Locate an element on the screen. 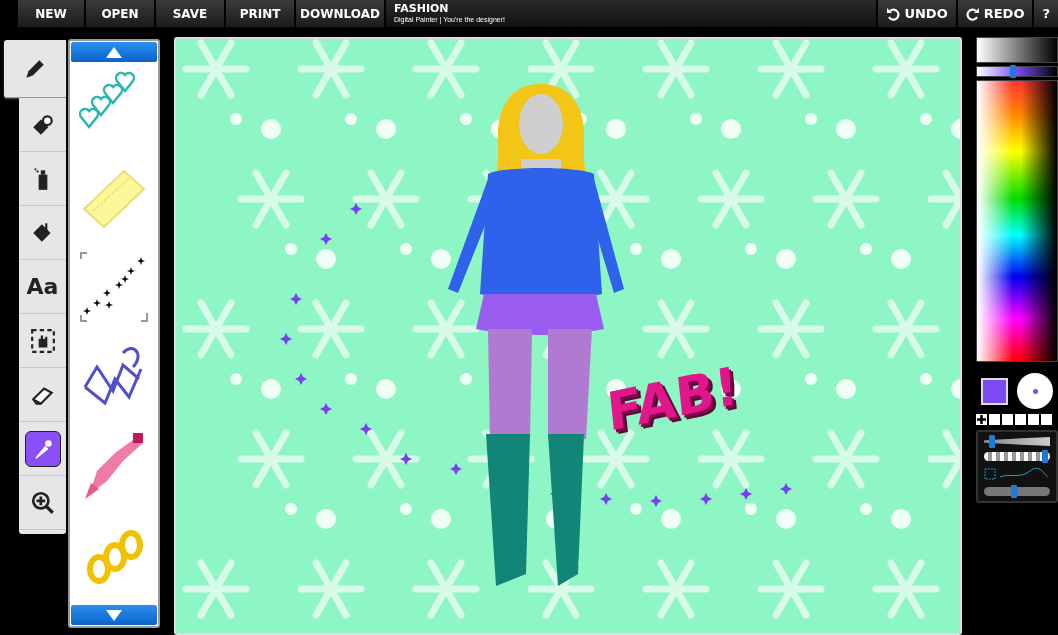 The width and height of the screenshot is (1058, 635). grayscale-bar is located at coordinates (1017, 50).